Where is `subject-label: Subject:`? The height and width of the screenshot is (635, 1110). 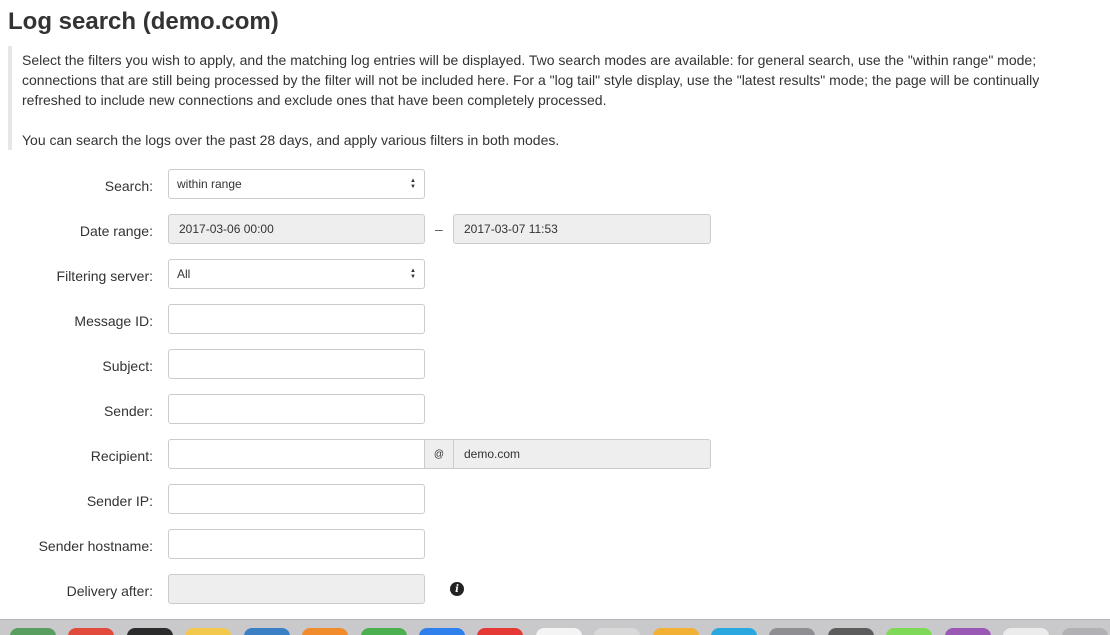
subject-label: Subject: is located at coordinates (127, 366).